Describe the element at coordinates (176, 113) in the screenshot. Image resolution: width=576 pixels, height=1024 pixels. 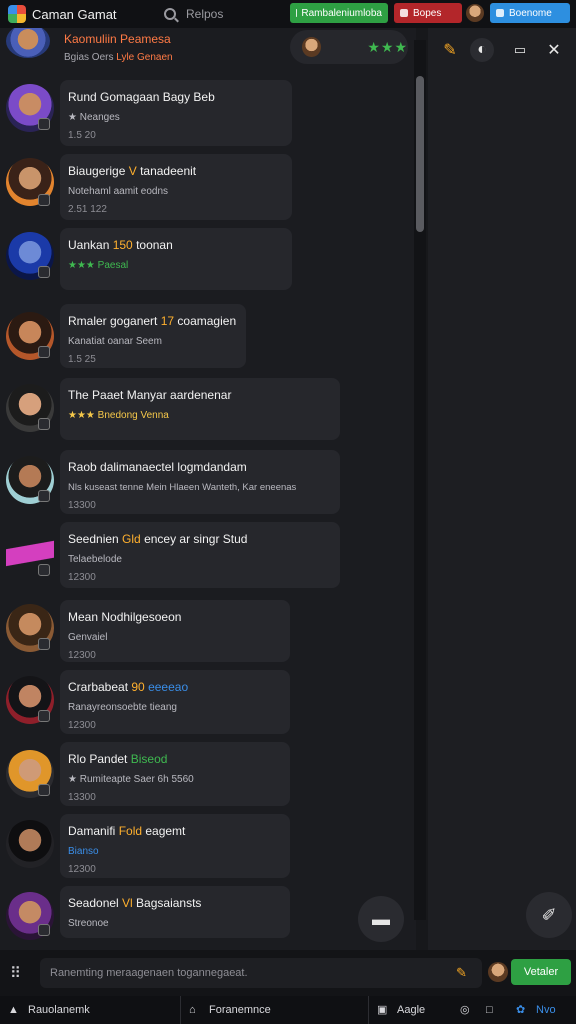
I see `message-bubble: Rund Gomagaan Bagy Beb ★ Neanges 1.5 20` at that location.